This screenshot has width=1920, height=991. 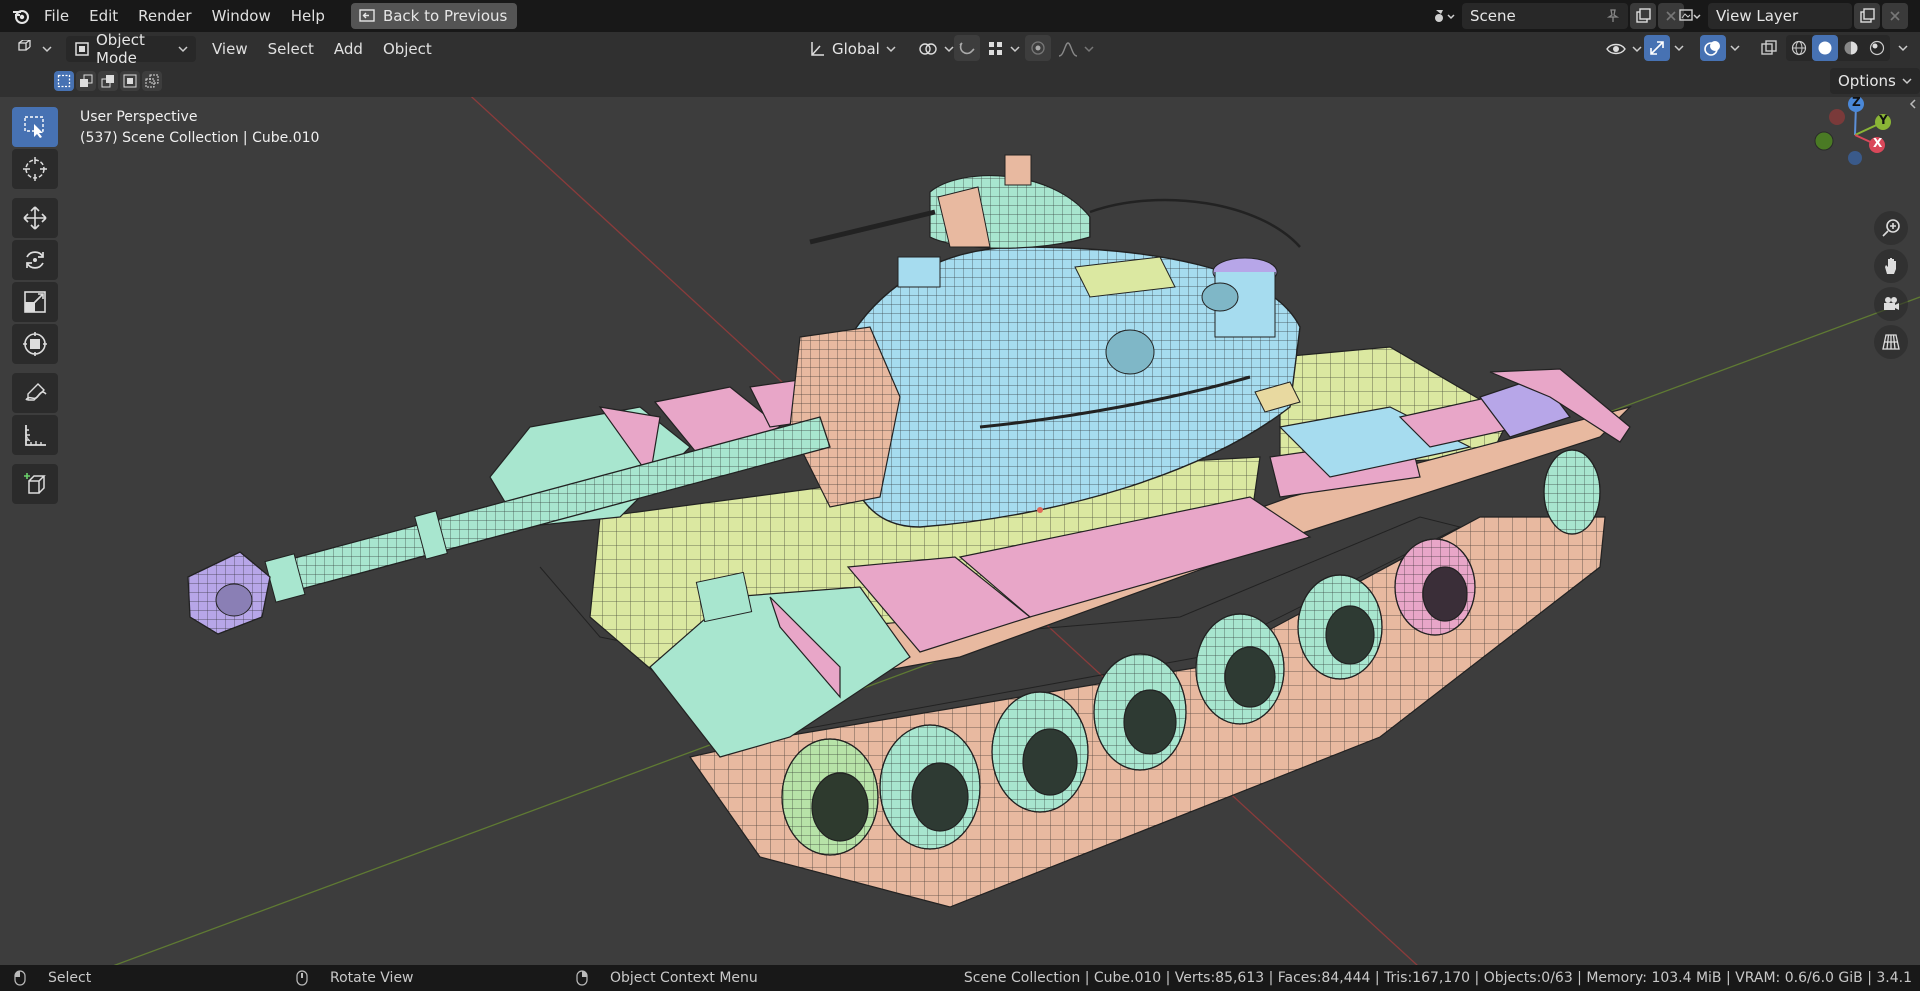 I want to click on overlays-dropdown-icon, so click(x=1735, y=48).